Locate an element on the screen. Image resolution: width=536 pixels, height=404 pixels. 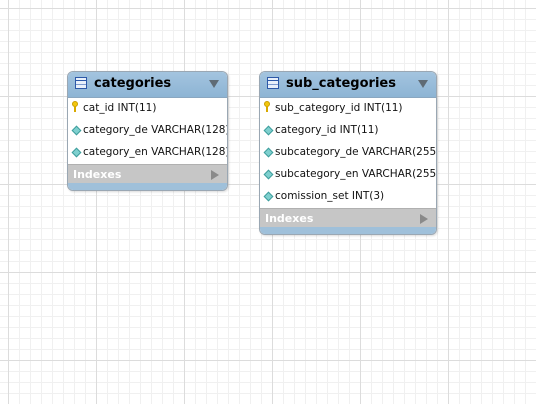
table-title: sub_categories is located at coordinates (341, 83).